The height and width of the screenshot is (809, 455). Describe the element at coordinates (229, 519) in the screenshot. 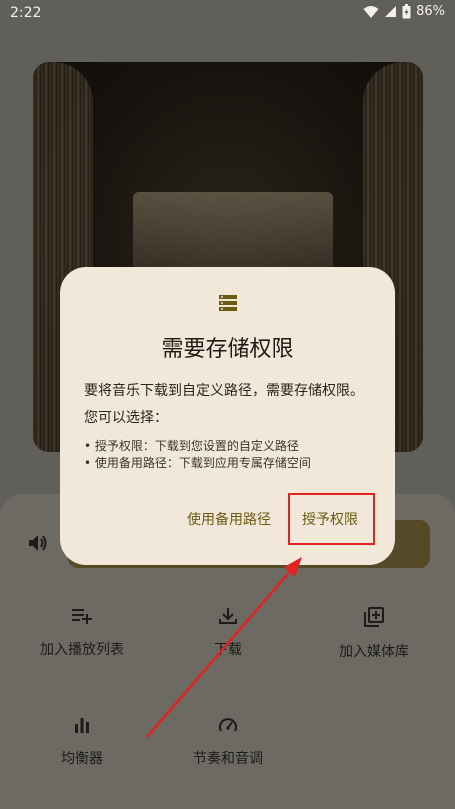

I see `use-fallback-path-button: 使用备用路径` at that location.